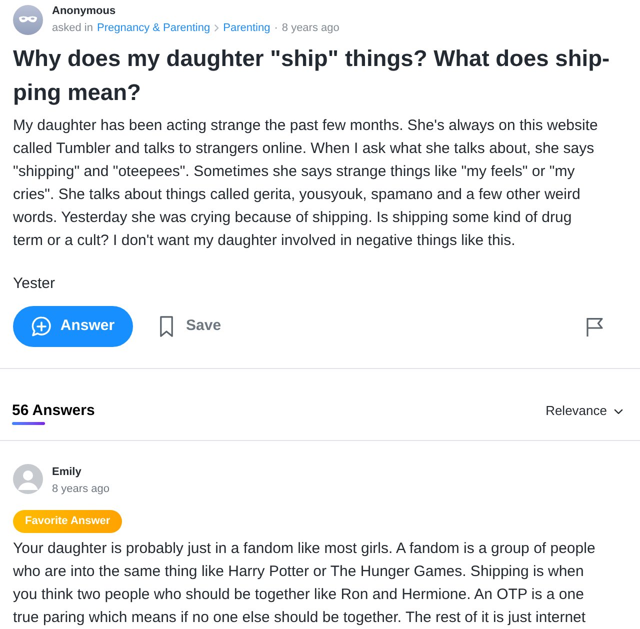  What do you see at coordinates (191, 326) in the screenshot?
I see `save-button: Save` at bounding box center [191, 326].